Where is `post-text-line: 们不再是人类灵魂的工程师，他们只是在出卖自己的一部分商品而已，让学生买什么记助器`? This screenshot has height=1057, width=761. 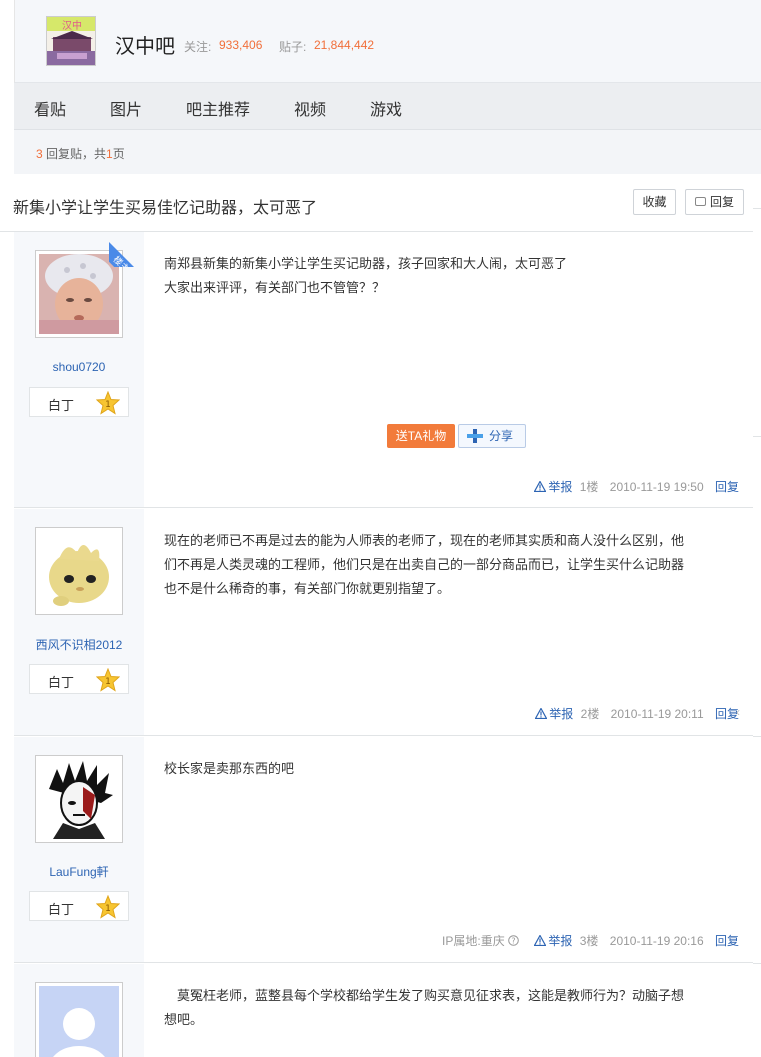 post-text-line: 们不再是人类灵魂的工程师，他们只是在出卖自己的一部分商品而已，让学生买什么记助器 is located at coordinates (424, 564).